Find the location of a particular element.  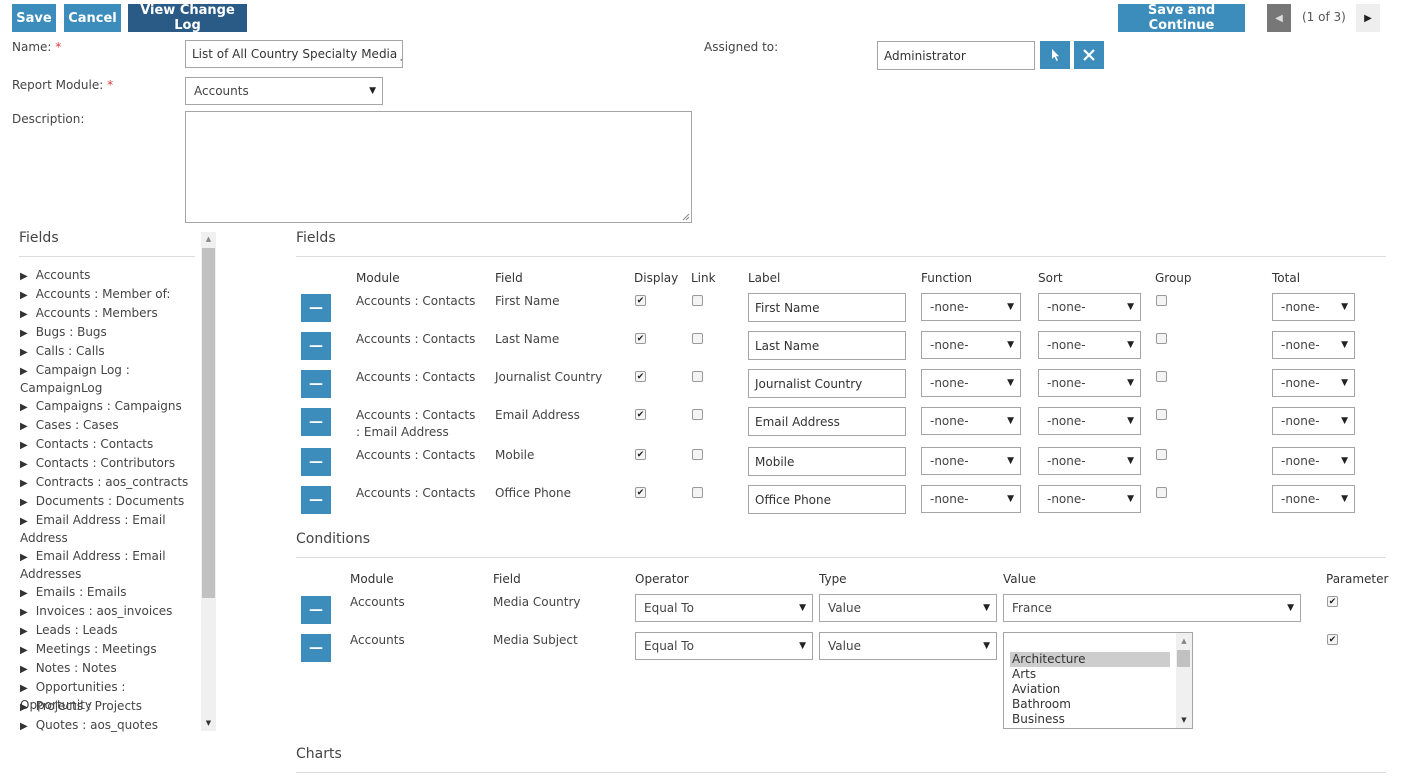

label-input: First Name is located at coordinates (827, 307).